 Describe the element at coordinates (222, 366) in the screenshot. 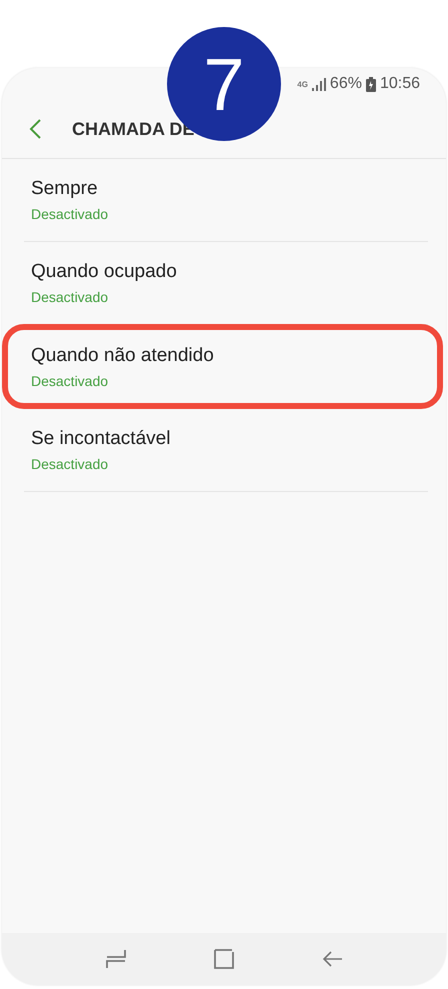

I see `settings-item: Quando não atendido Desactivado` at that location.